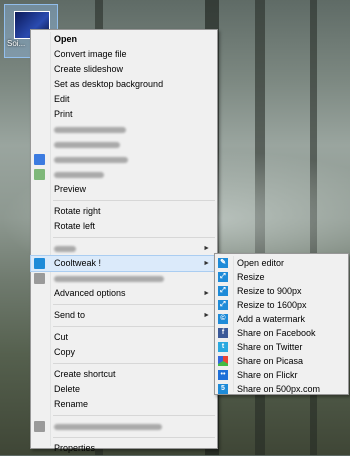 This screenshot has height=456, width=350. I want to click on submenu-item-label: Share on Facebook, so click(276, 333).